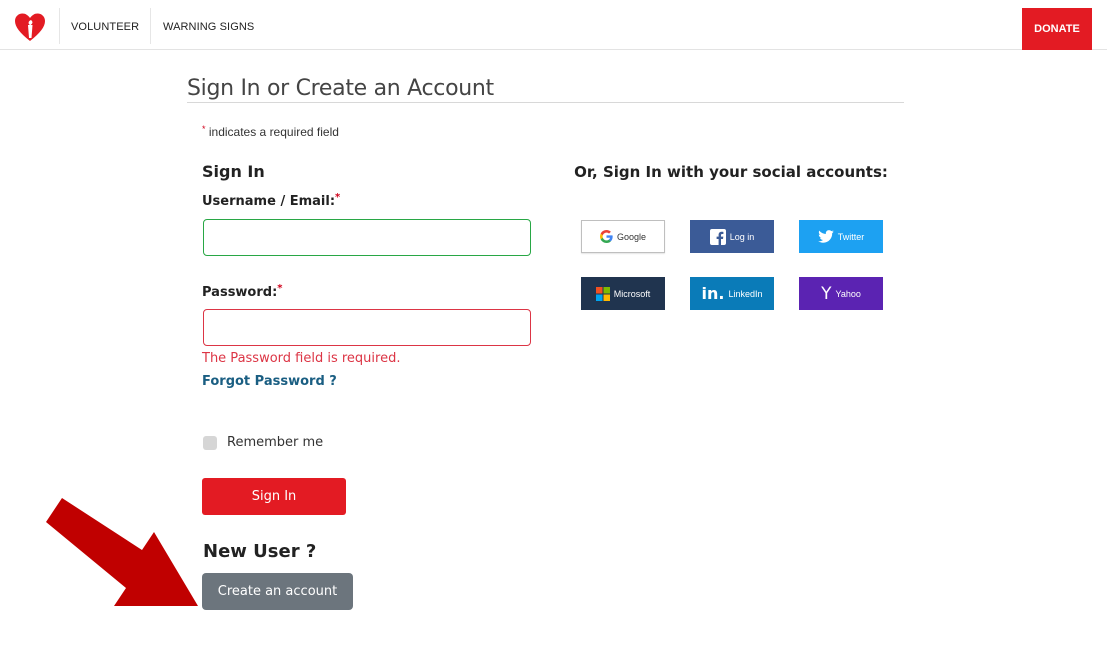 The height and width of the screenshot is (649, 1107). I want to click on password-error-message: The Password field is required., so click(301, 358).